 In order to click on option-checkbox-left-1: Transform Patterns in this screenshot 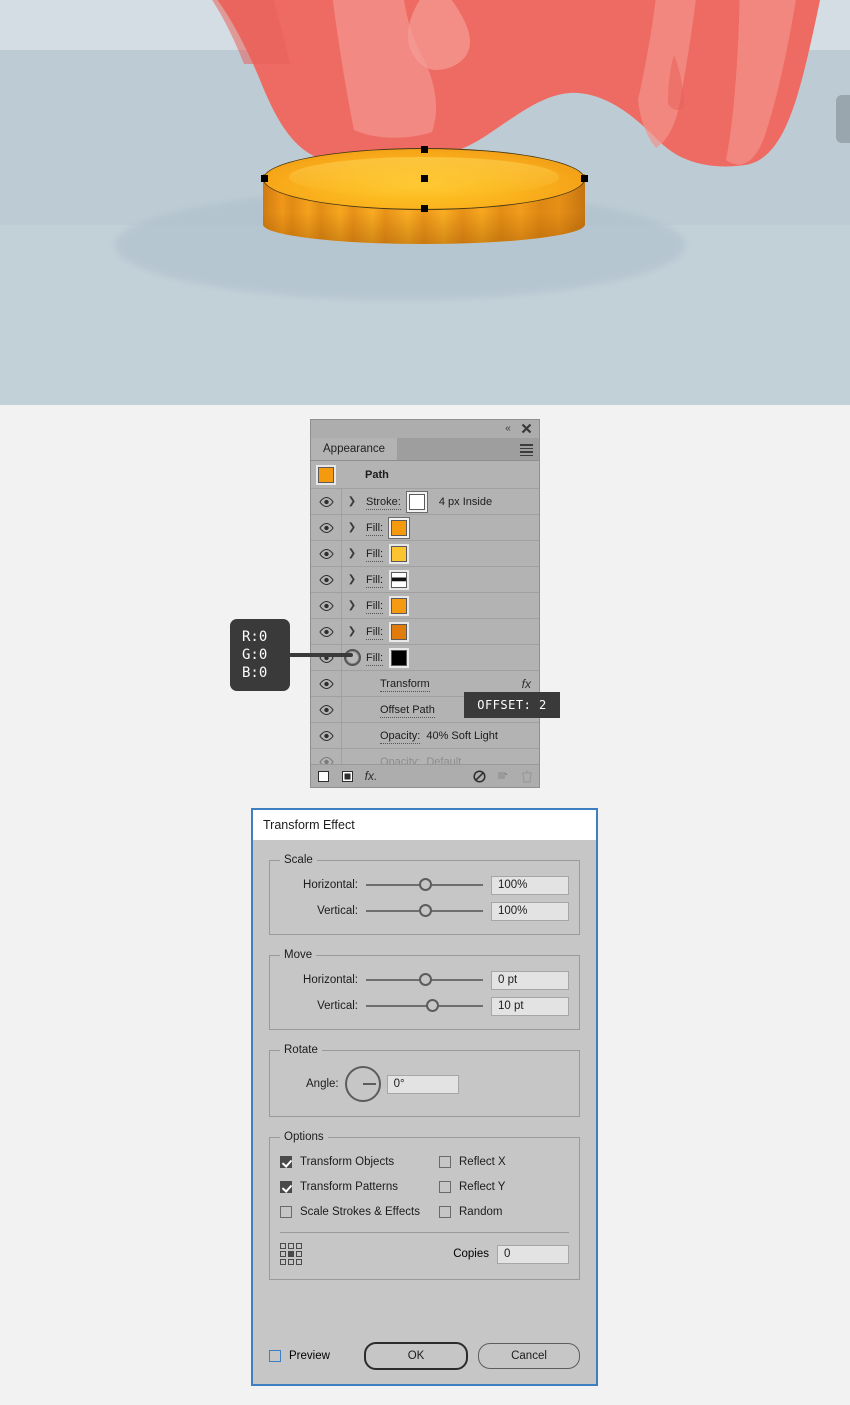, I will do `click(359, 1186)`.